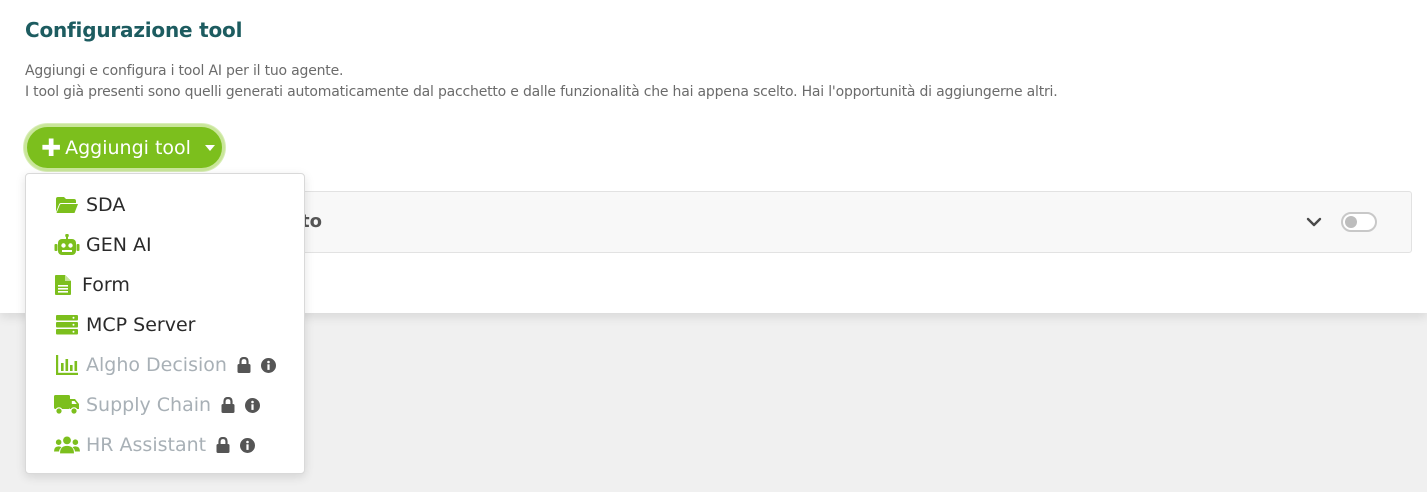  I want to click on bar-chart-icon, so click(67, 365).